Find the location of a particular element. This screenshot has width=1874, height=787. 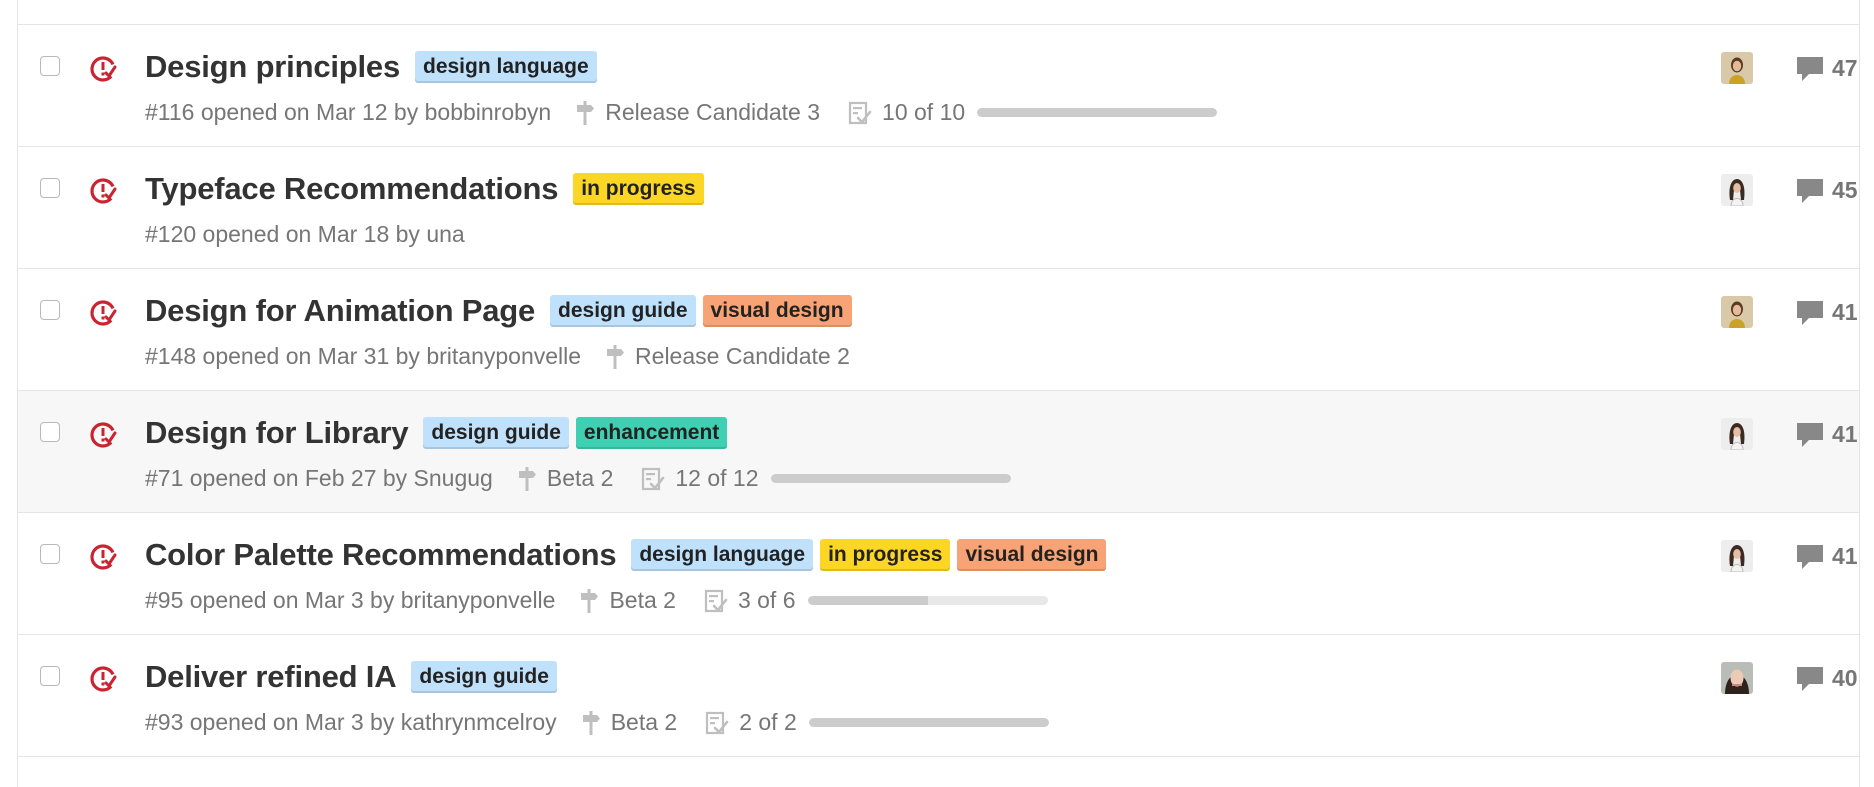

comments-link: 40 is located at coordinates (1827, 678).